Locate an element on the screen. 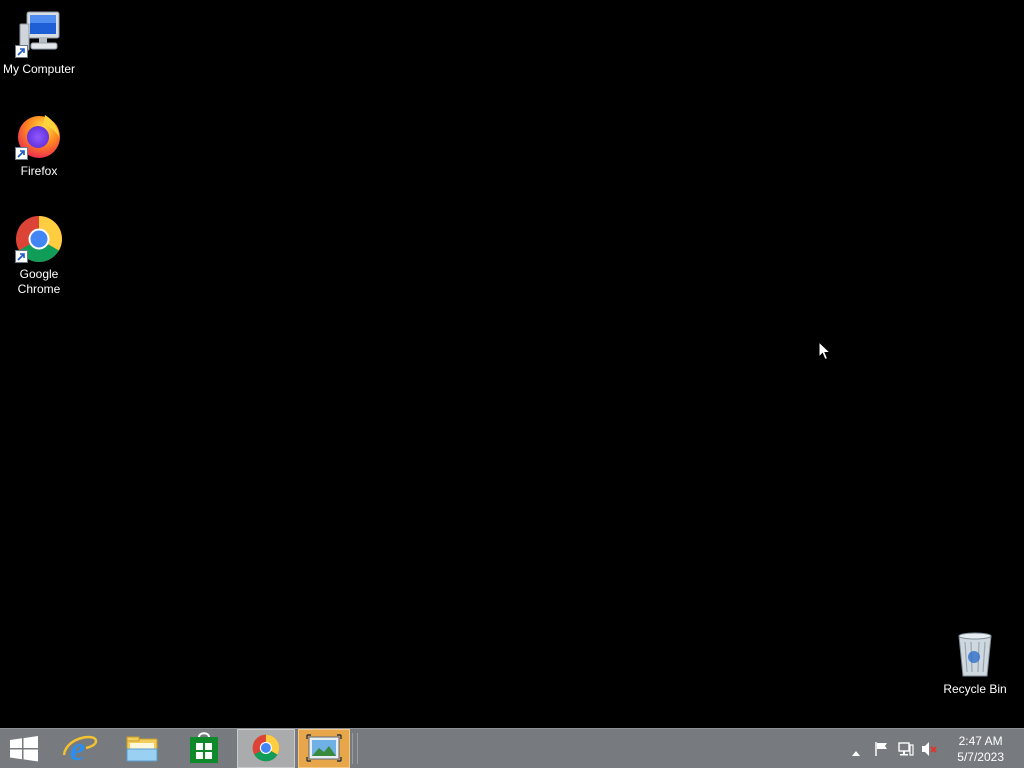 This screenshot has height=768, width=1024. volume-muted-icon is located at coordinates (930, 751).